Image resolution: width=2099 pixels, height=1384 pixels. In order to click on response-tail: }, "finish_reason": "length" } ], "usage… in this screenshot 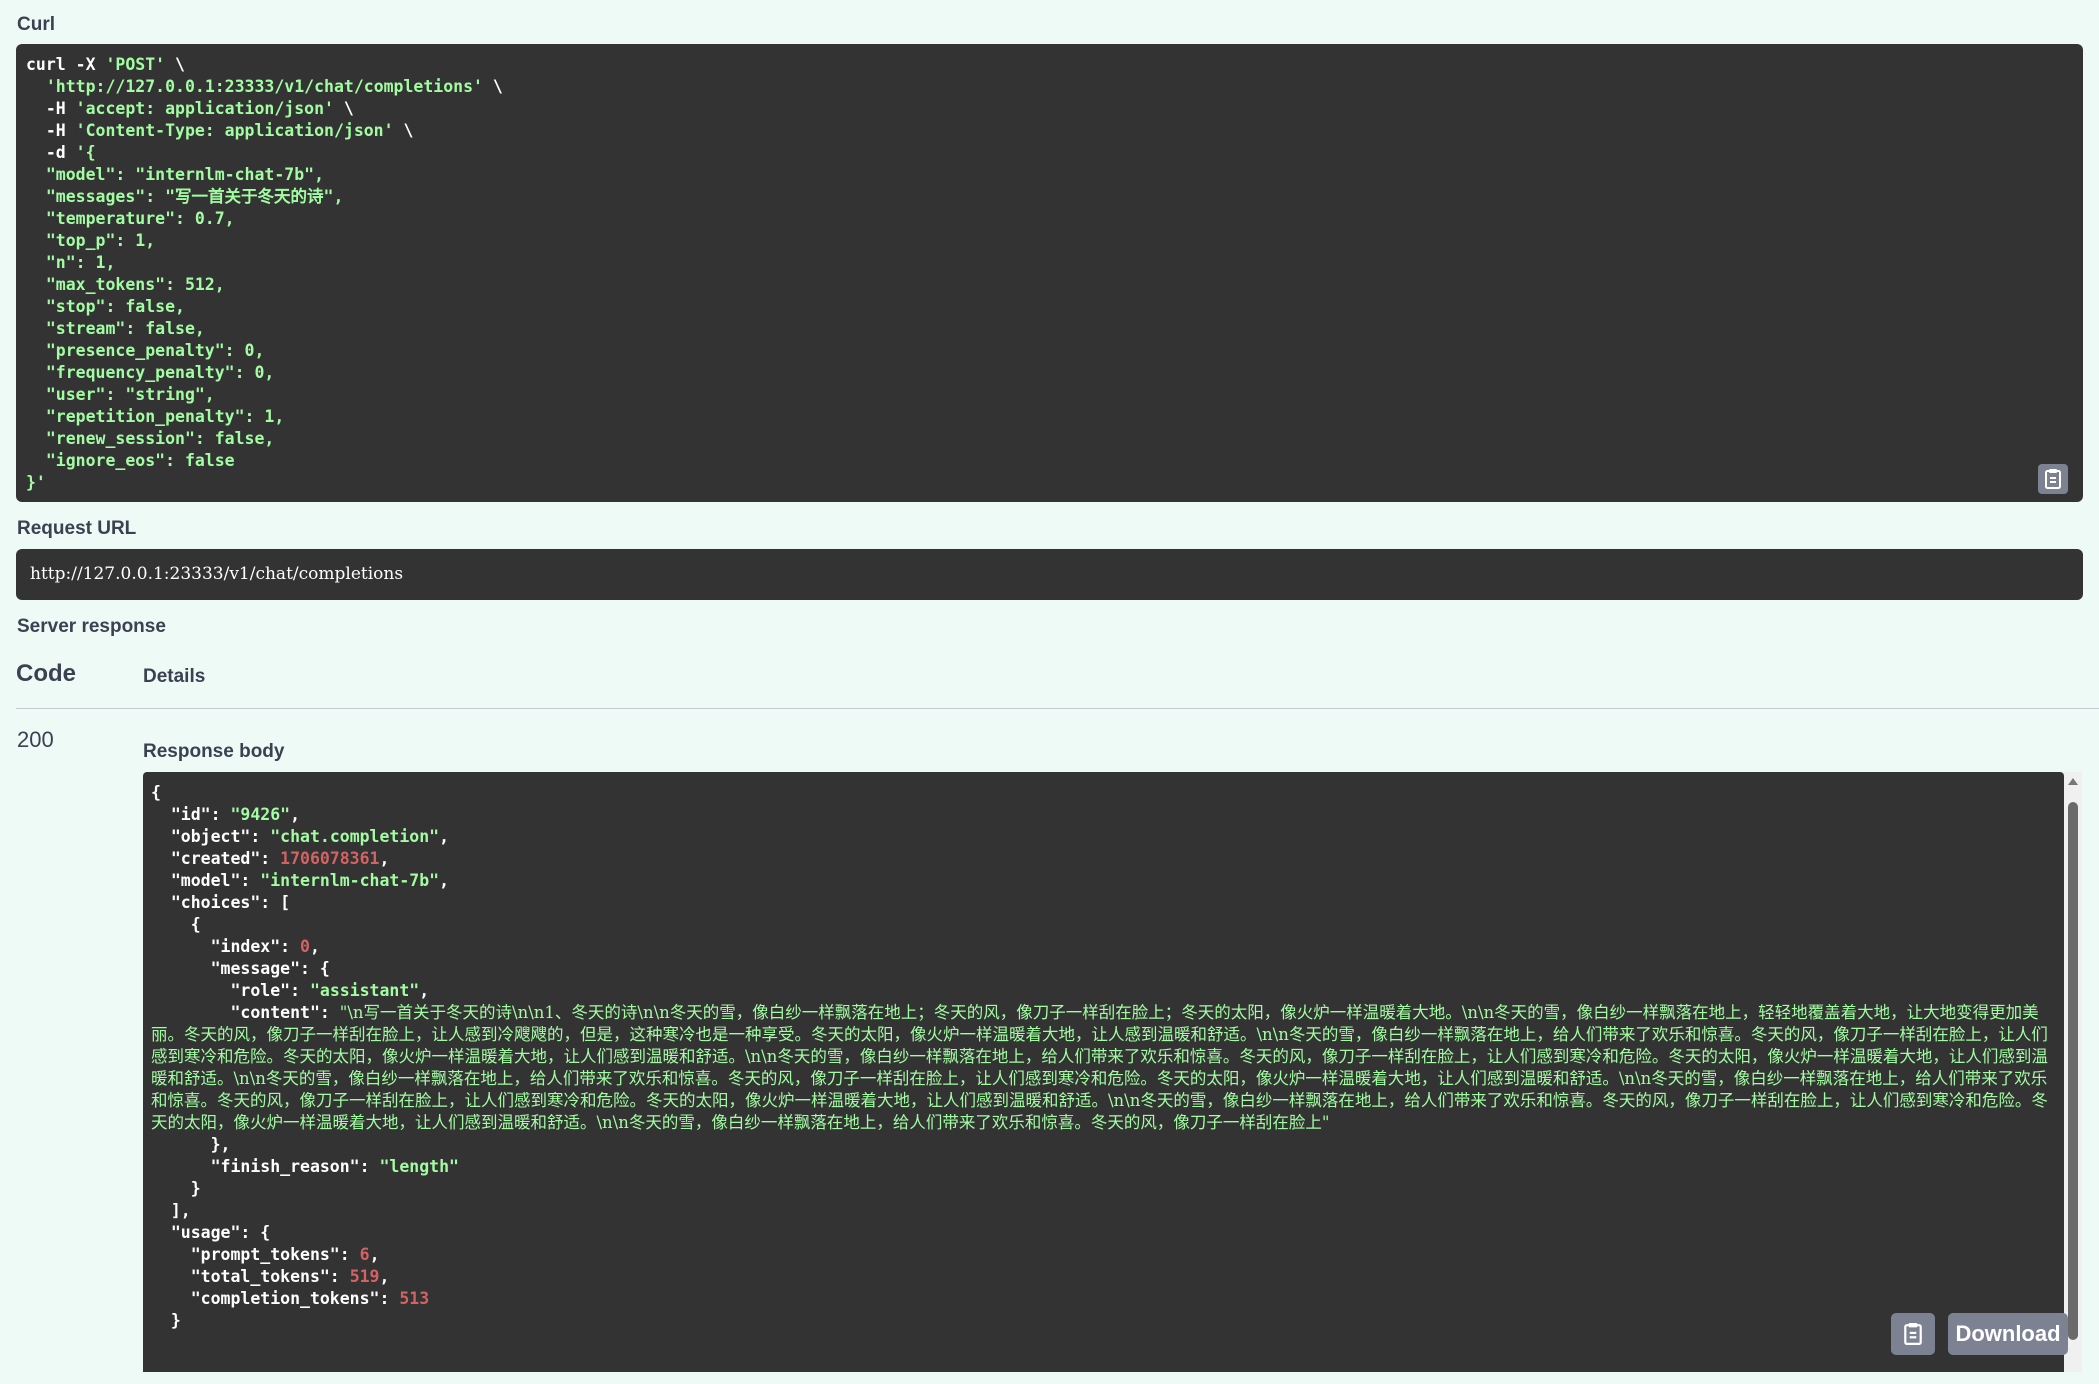, I will do `click(1103, 1233)`.